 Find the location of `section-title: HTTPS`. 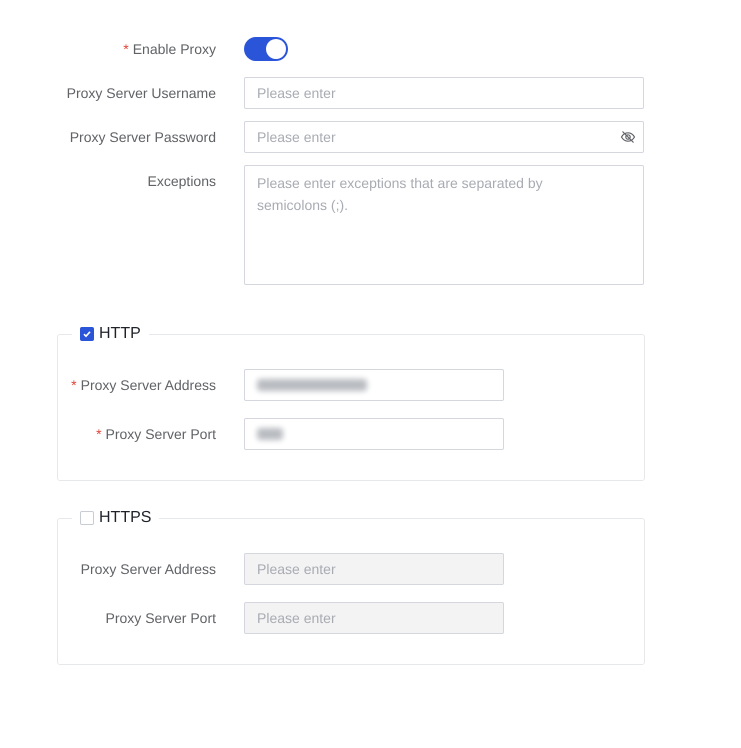

section-title: HTTPS is located at coordinates (125, 518).